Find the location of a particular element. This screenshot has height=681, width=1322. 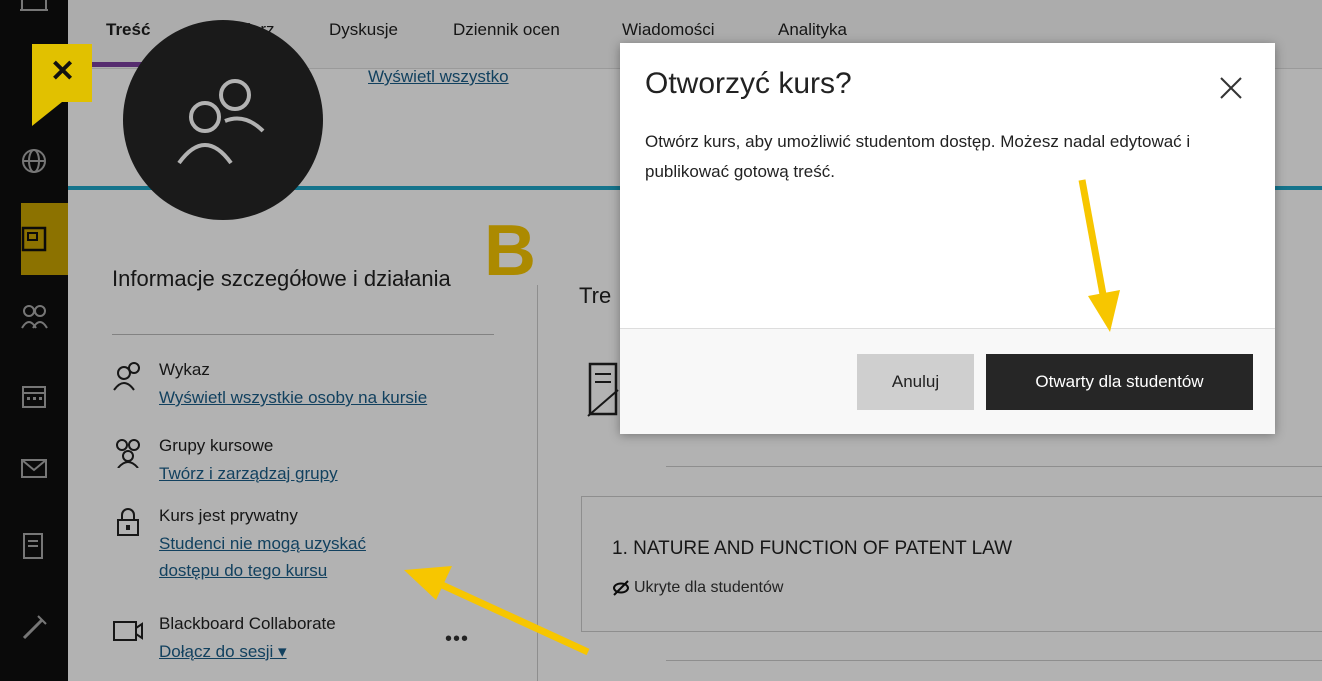

open-for-students-button: Otwarty dla studentów is located at coordinates (1119, 382).